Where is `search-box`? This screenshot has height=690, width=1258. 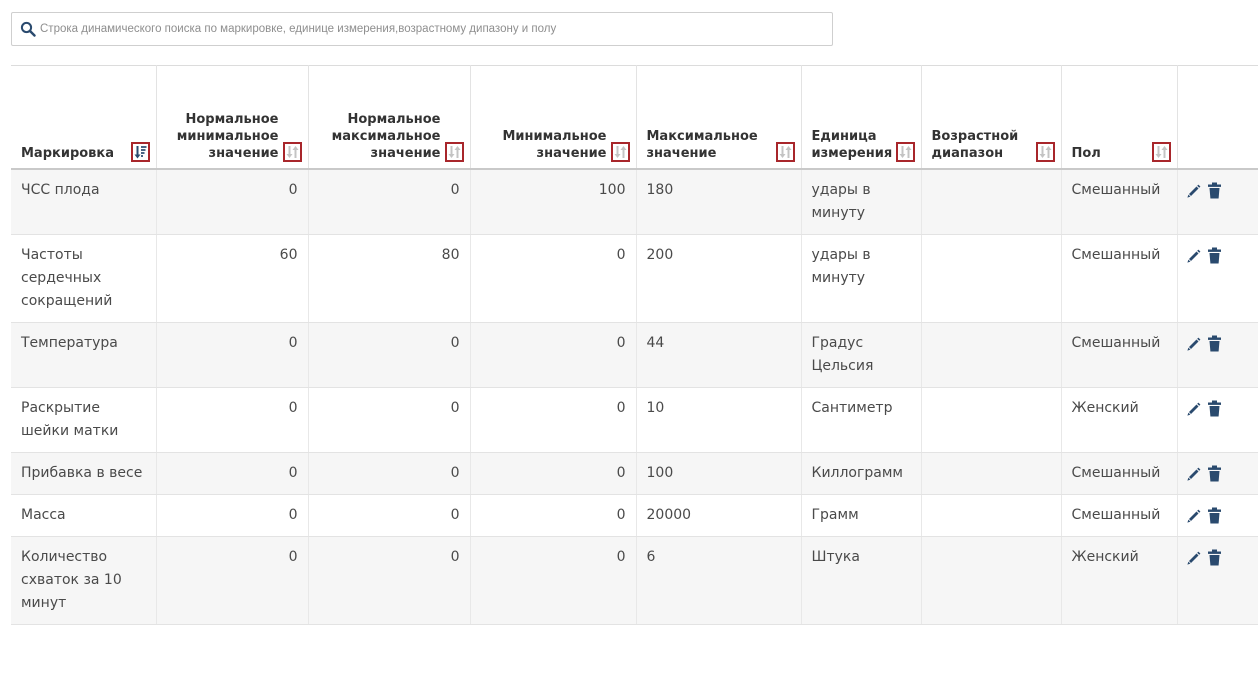 search-box is located at coordinates (422, 29).